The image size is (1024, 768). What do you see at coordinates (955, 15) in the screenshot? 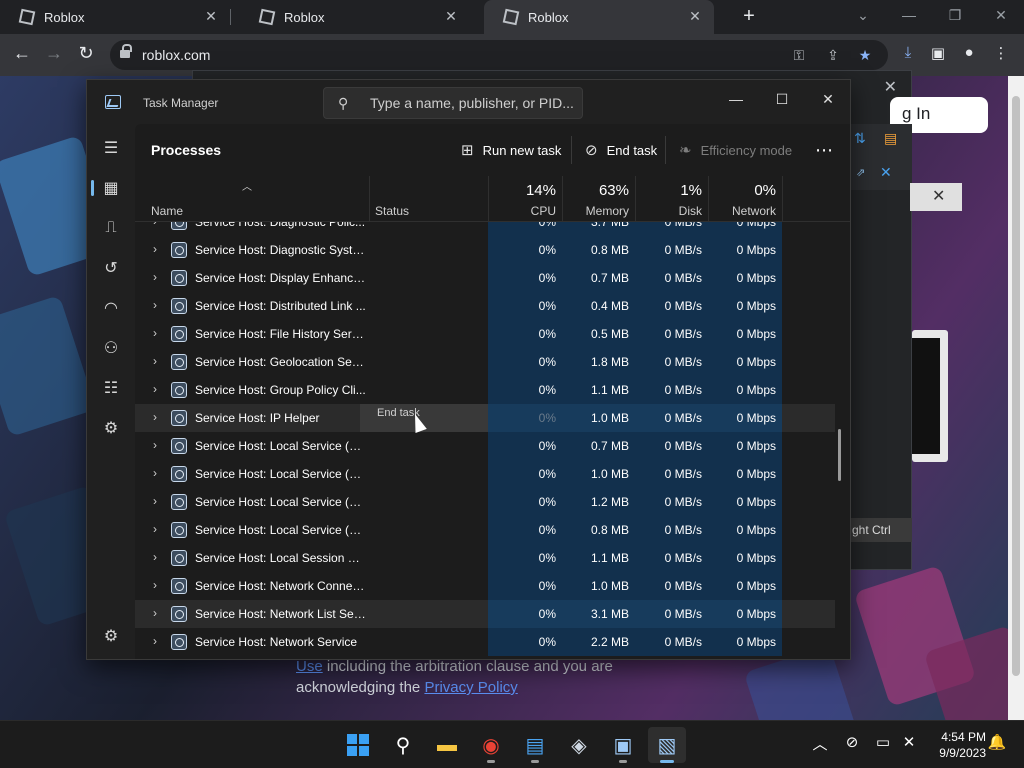
I see `restore-icon: ❐` at bounding box center [955, 15].